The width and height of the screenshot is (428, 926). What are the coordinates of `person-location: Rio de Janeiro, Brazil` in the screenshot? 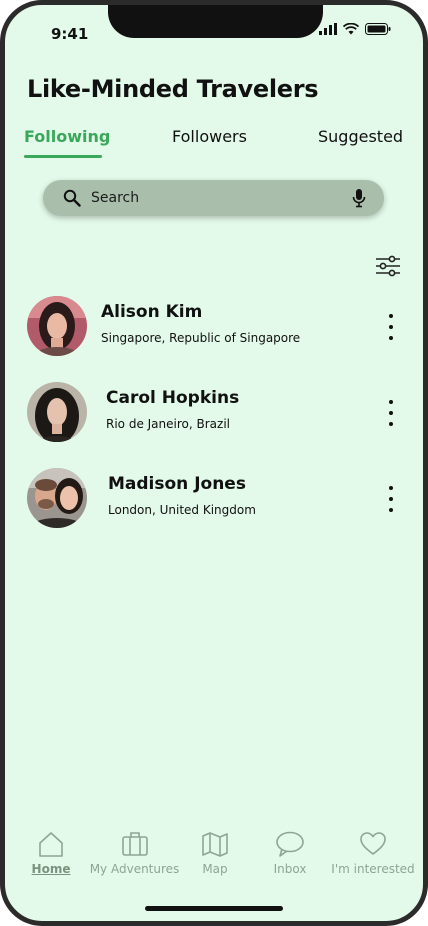 It's located at (168, 424).